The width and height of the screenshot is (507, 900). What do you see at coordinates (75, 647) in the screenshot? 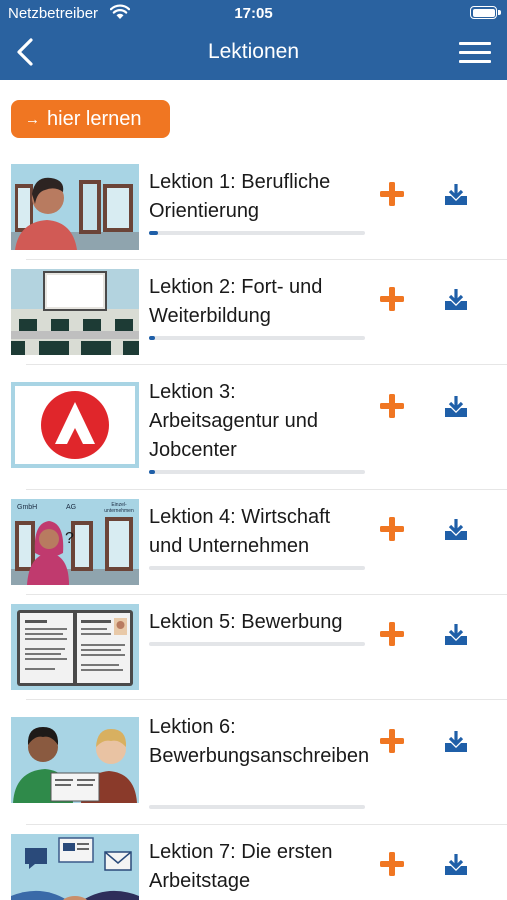
I see `lesson-5-thumbnail` at bounding box center [75, 647].